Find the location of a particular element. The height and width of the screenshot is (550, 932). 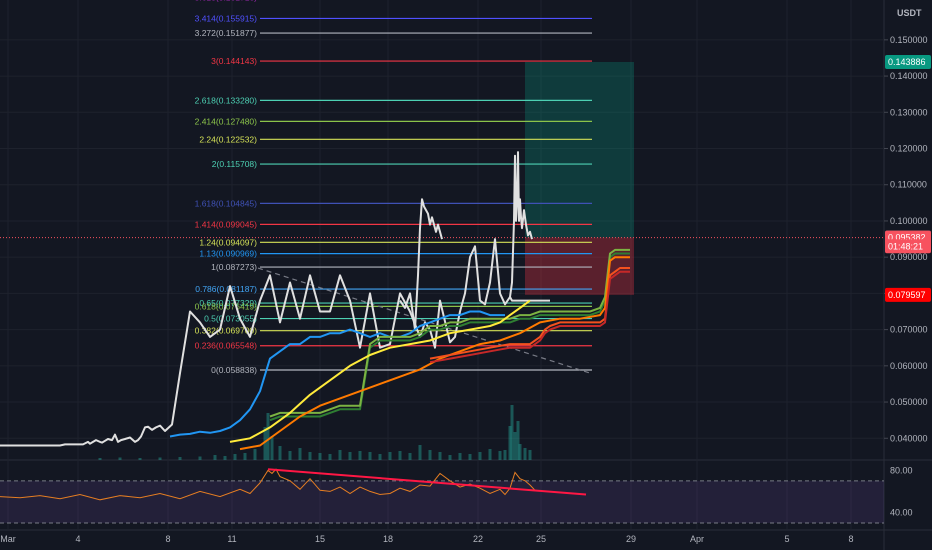

fib-label: 3.414(0.155915) is located at coordinates (226, 18).